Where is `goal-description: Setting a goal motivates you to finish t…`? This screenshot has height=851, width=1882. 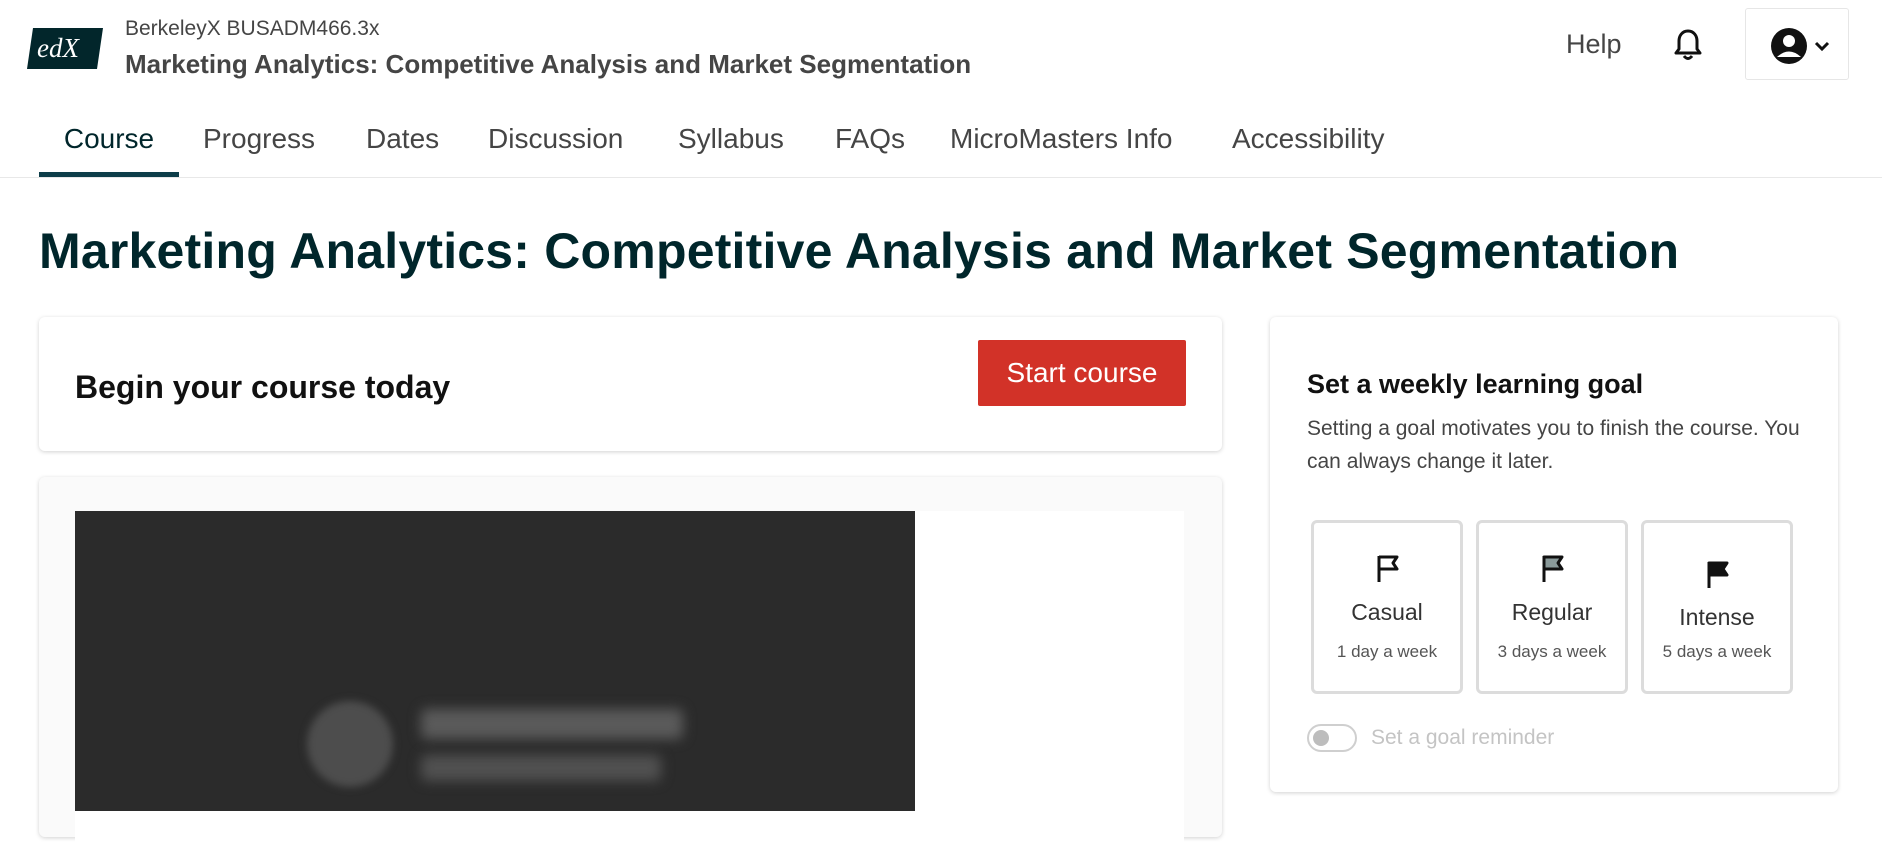 goal-description: Setting a goal motivates you to finish t… is located at coordinates (1553, 445).